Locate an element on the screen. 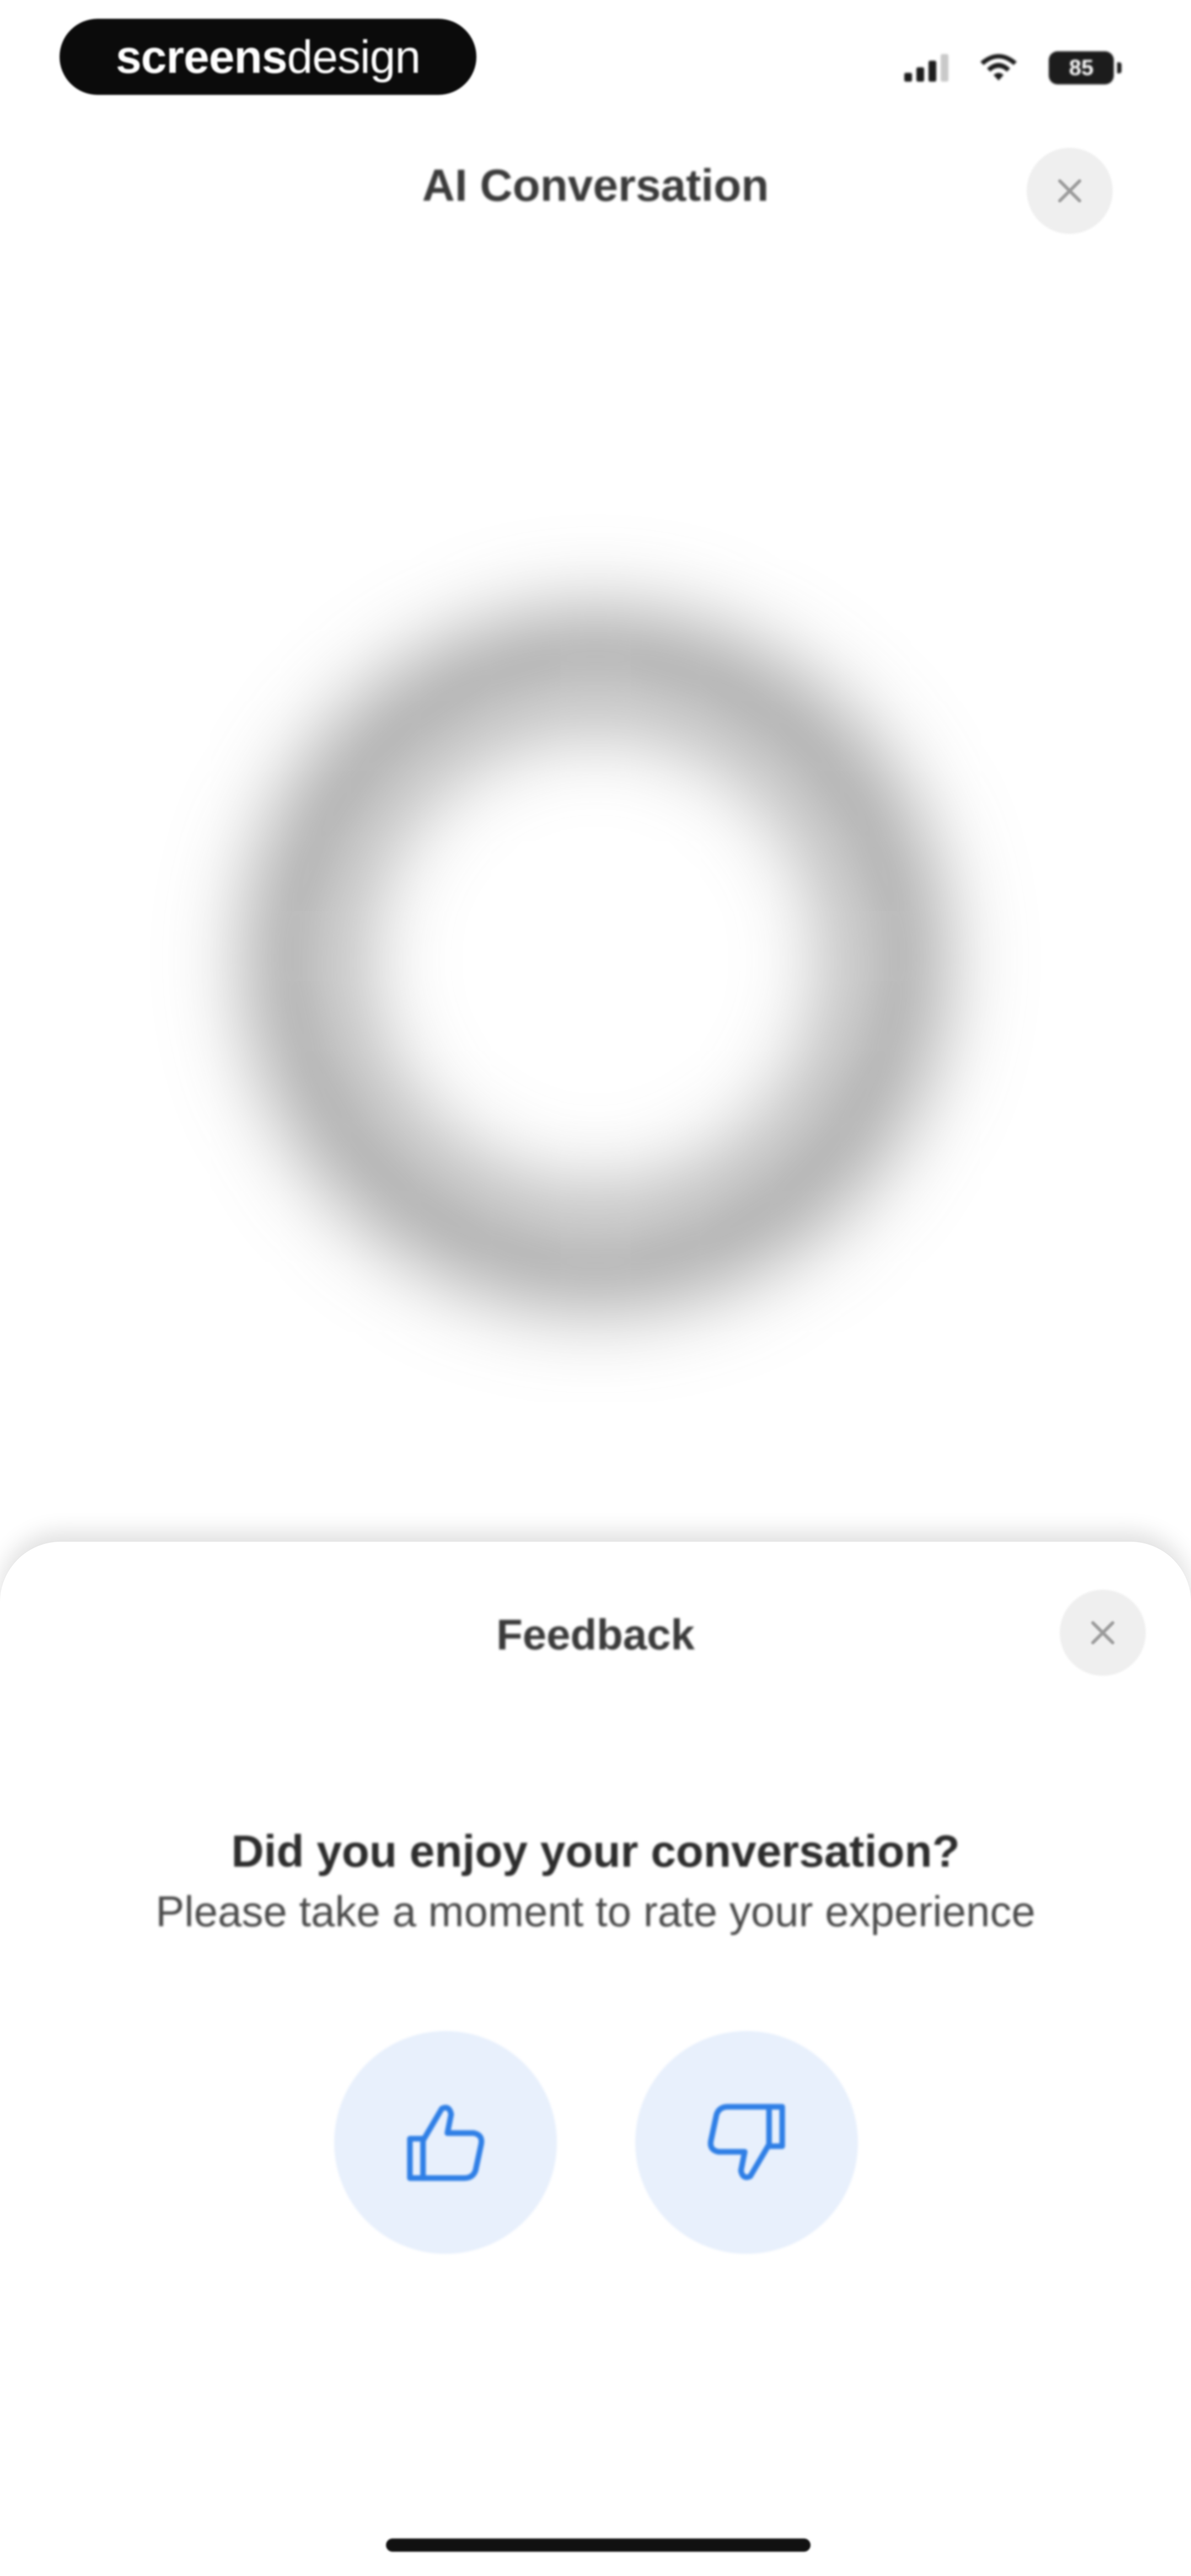 This screenshot has width=1191, height=2576. battery-level: 85 is located at coordinates (1081, 67).